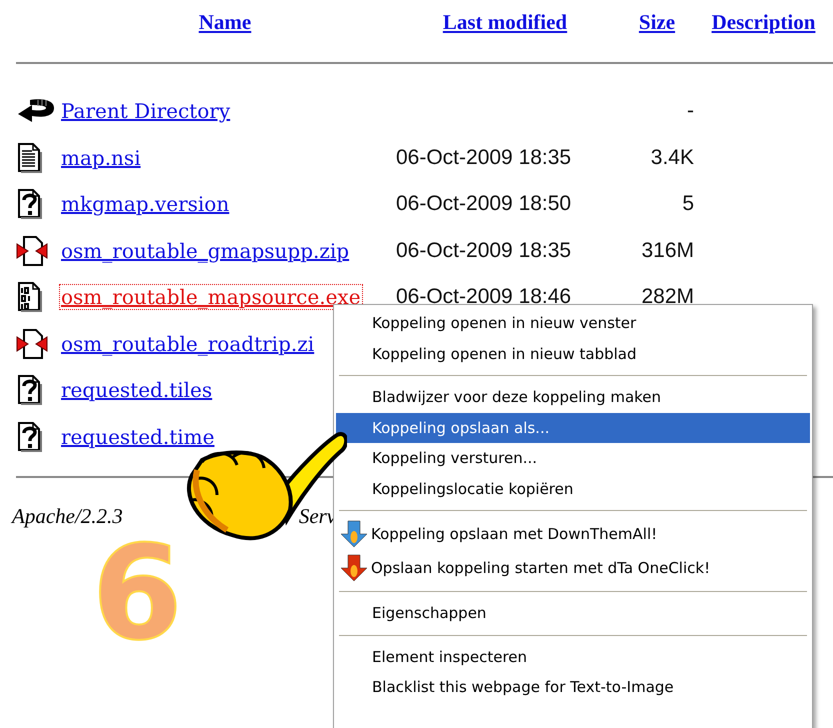 The height and width of the screenshot is (728, 833). I want to click on menu-item: Koppeling openen in nieuw tabblad, so click(573, 353).